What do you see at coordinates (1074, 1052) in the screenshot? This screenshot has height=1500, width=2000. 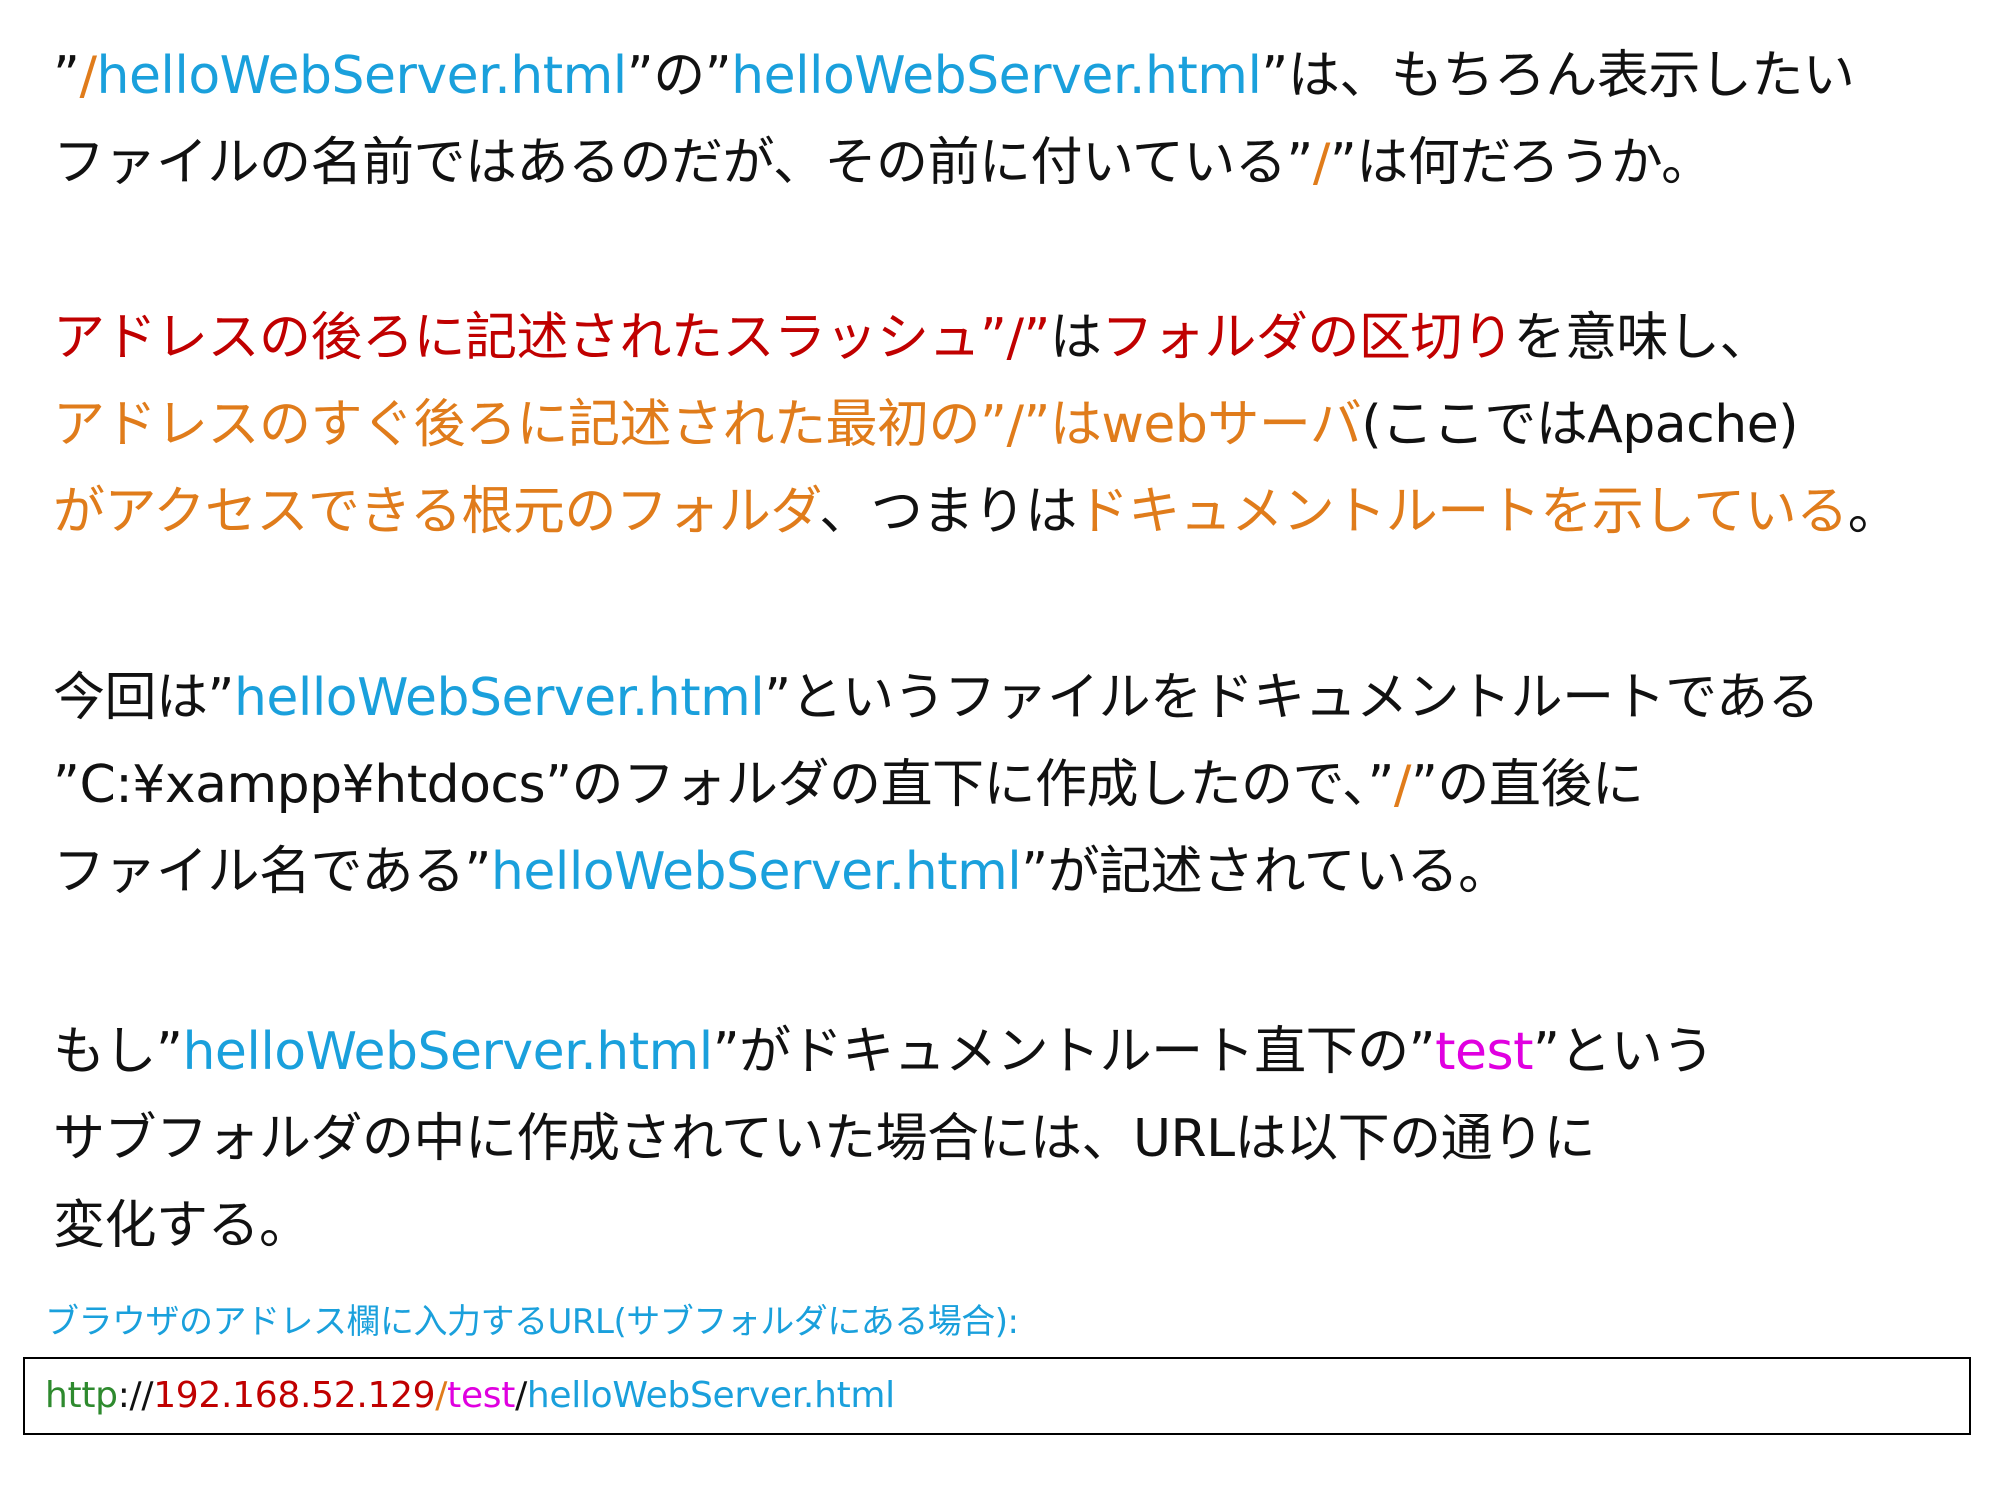 I see `text-segment: ”がドキュメントルート直下の”` at bounding box center [1074, 1052].